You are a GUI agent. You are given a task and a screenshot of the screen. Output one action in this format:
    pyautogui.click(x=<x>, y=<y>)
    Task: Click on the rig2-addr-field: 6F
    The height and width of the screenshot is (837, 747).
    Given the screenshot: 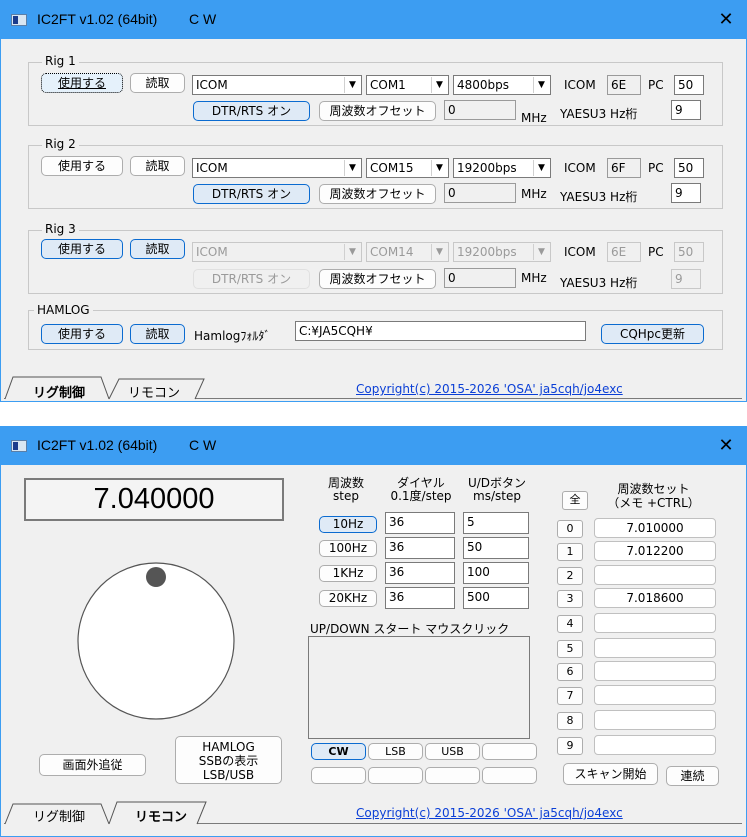 What is the action you would take?
    pyautogui.click(x=624, y=168)
    